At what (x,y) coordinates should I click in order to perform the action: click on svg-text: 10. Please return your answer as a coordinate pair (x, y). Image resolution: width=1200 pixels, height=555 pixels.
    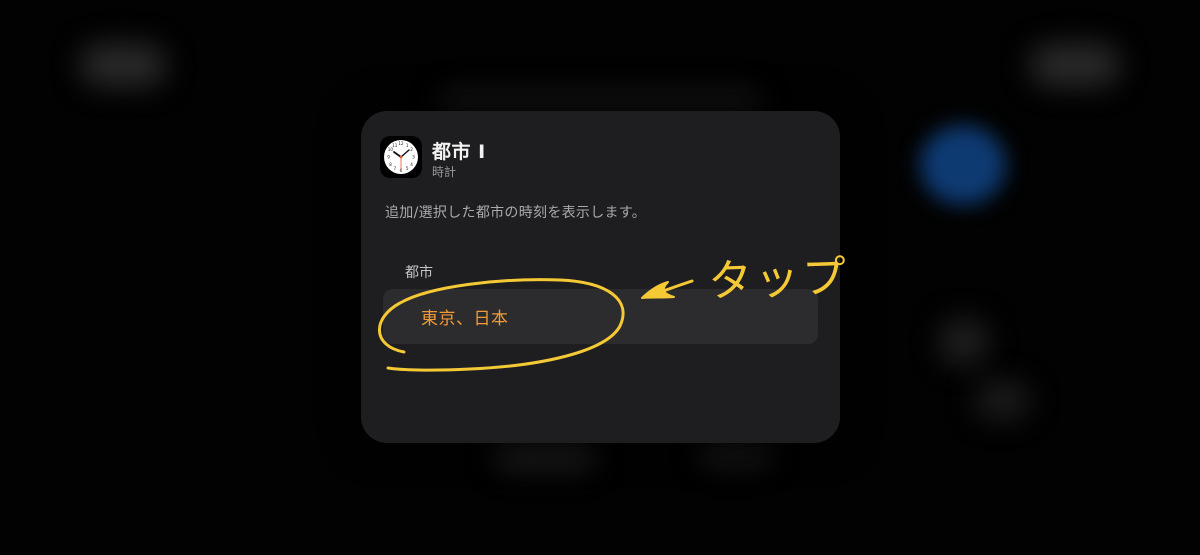
    Looking at the image, I should click on (391, 149).